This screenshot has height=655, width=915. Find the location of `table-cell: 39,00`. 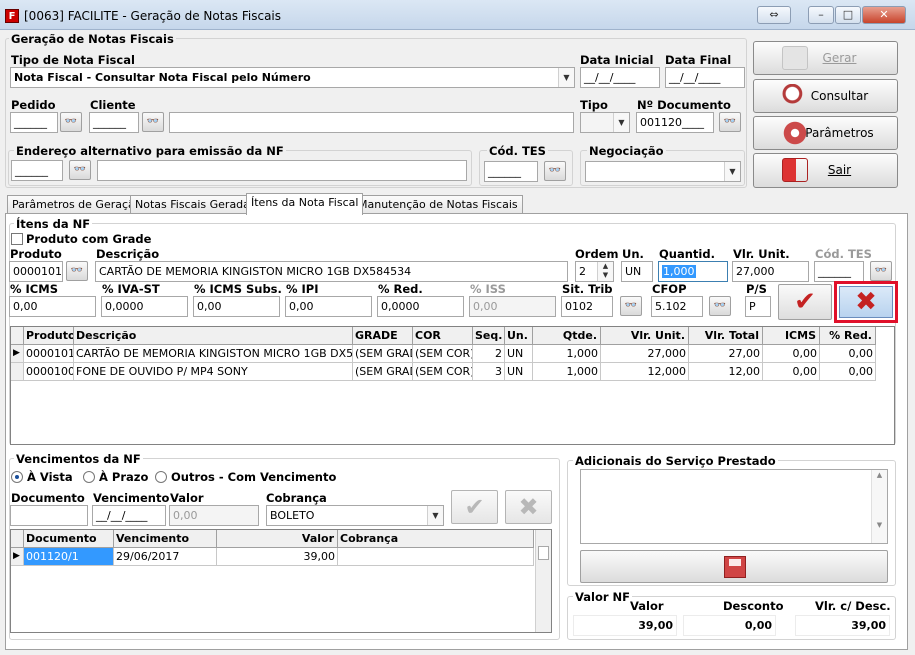

table-cell: 39,00 is located at coordinates (277, 557).